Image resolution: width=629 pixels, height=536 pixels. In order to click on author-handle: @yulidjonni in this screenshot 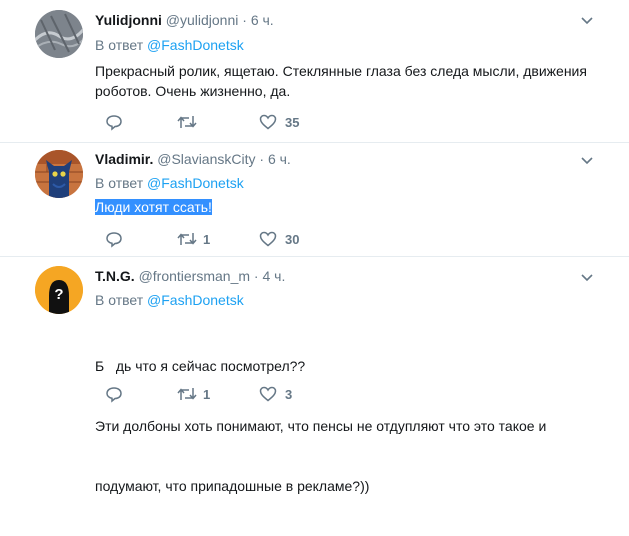, I will do `click(202, 20)`.